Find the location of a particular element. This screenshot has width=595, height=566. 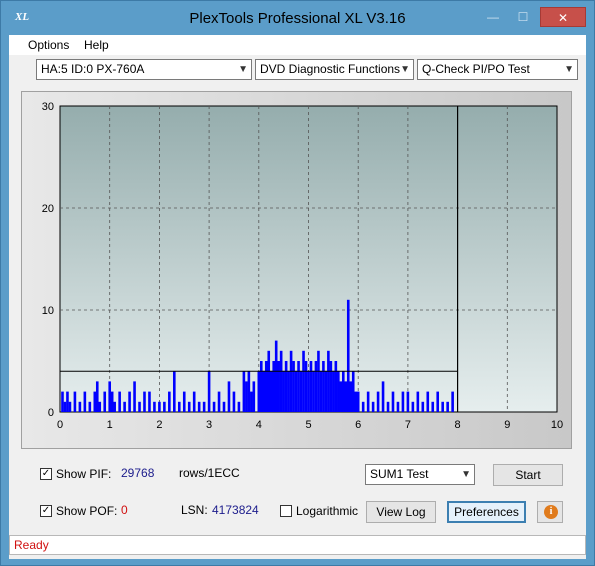

maximize-button: ☐ is located at coordinates (523, 17).